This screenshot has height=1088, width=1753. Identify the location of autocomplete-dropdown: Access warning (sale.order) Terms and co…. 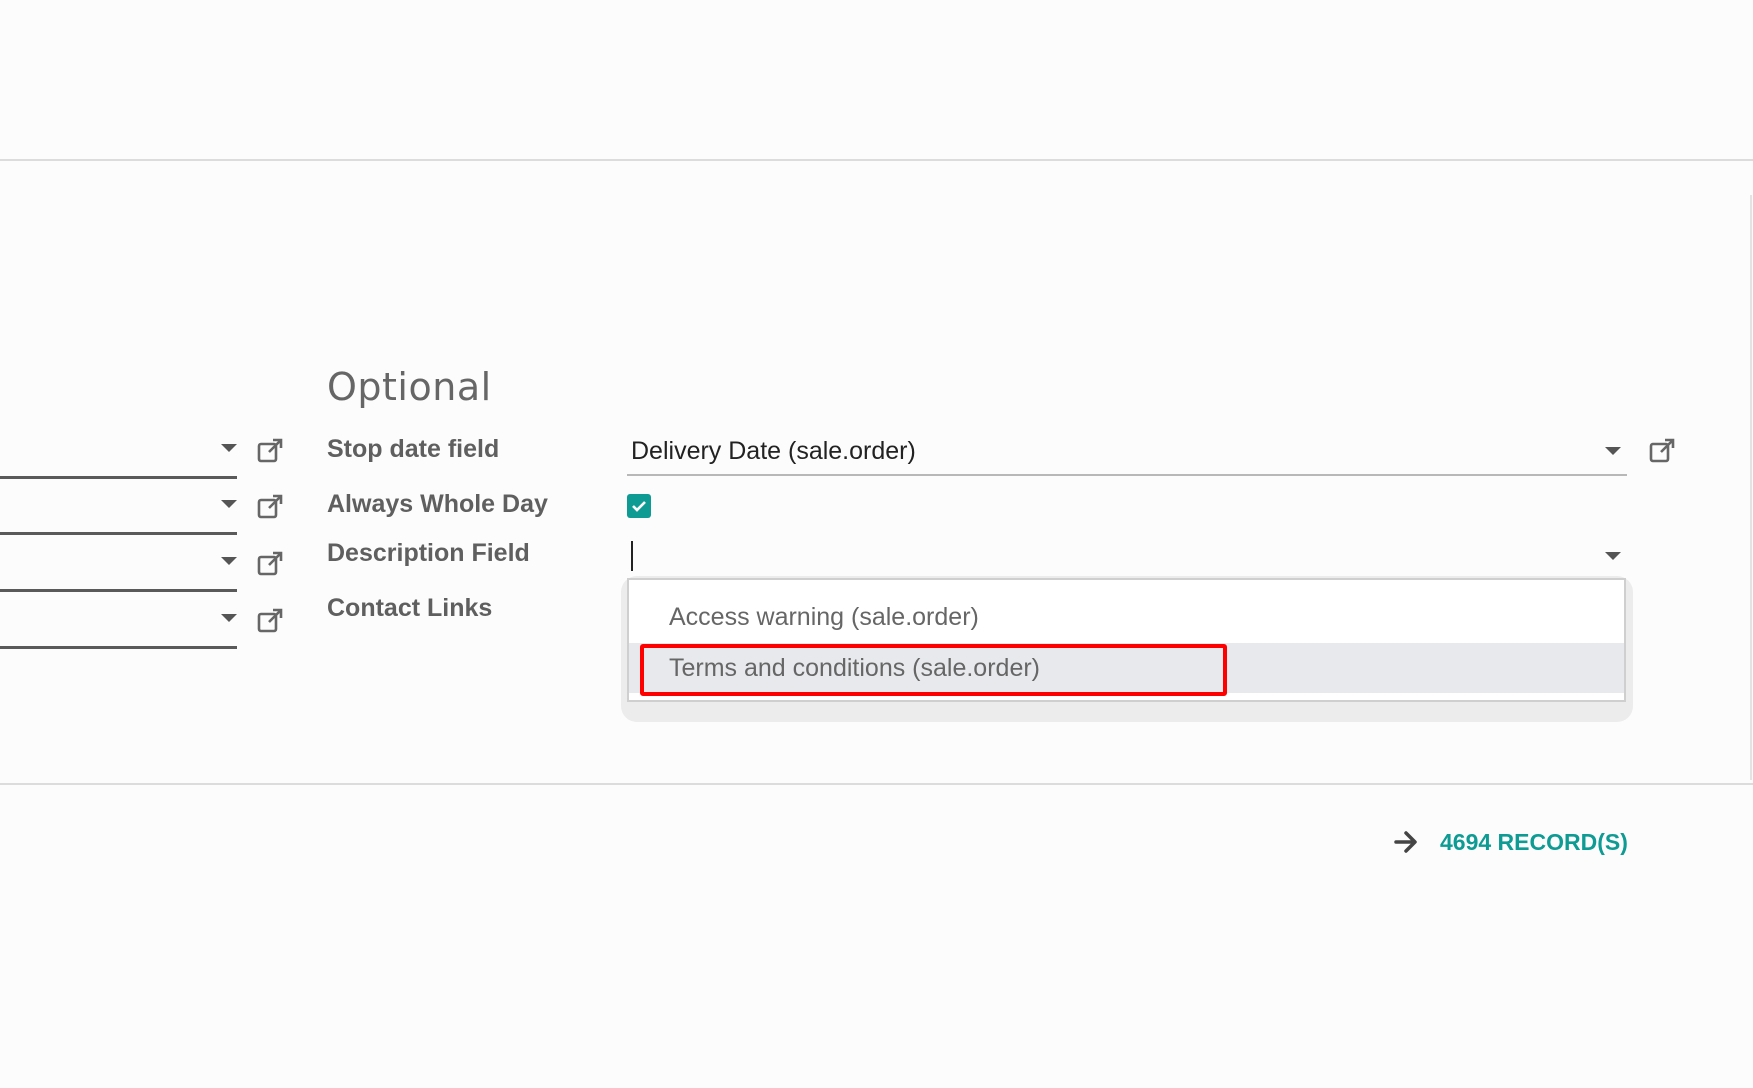
(1126, 640).